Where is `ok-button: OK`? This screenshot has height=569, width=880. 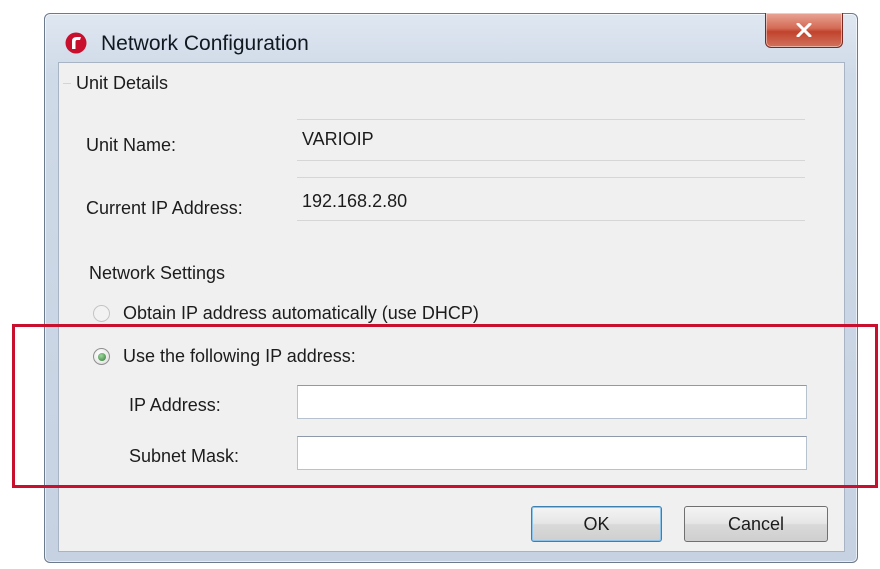 ok-button: OK is located at coordinates (596, 524).